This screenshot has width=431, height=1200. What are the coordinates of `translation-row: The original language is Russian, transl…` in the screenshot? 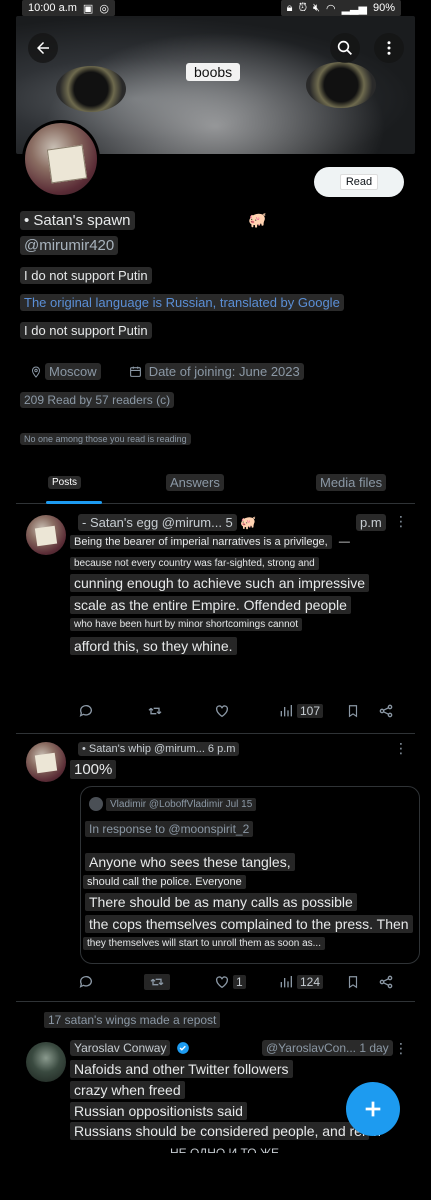 It's located at (182, 302).